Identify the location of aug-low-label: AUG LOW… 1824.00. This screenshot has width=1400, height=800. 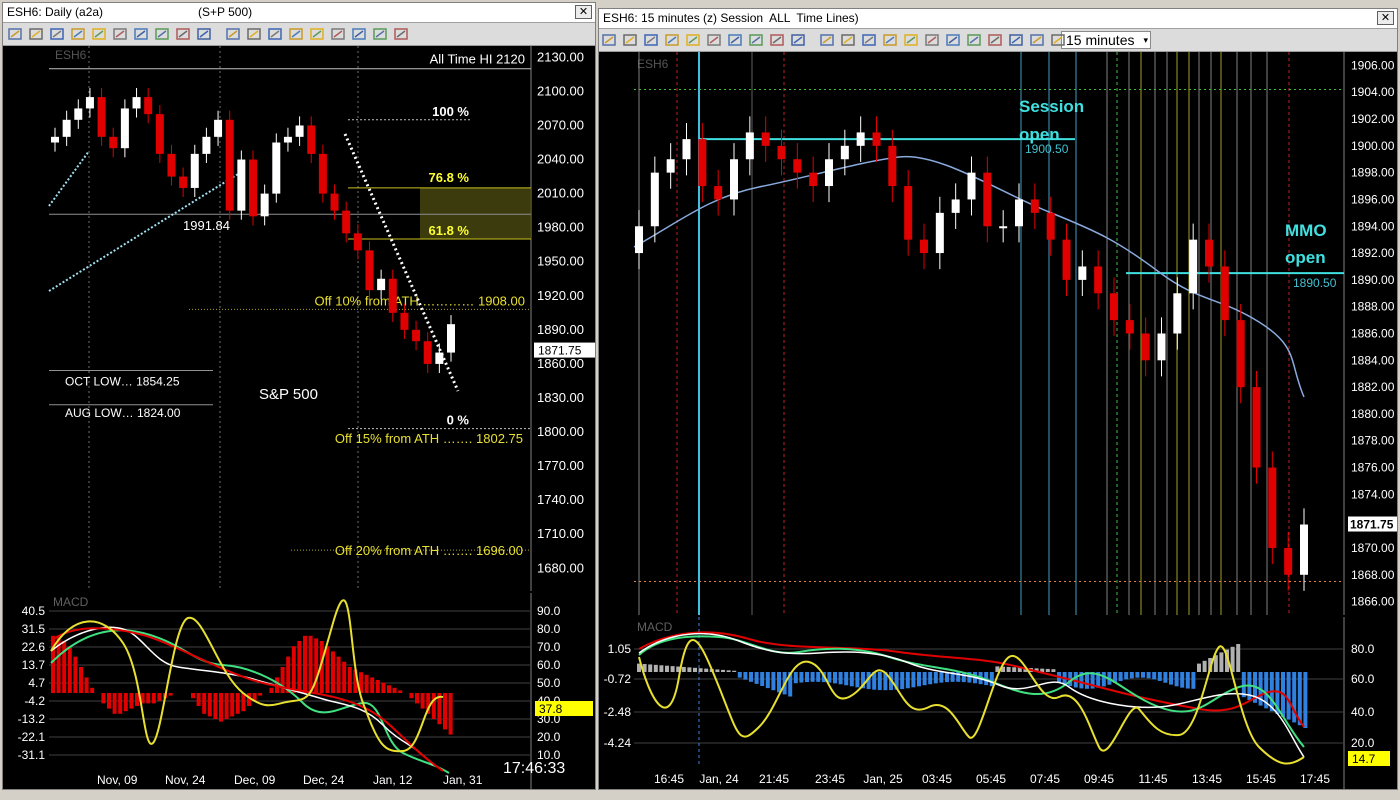
(123, 413).